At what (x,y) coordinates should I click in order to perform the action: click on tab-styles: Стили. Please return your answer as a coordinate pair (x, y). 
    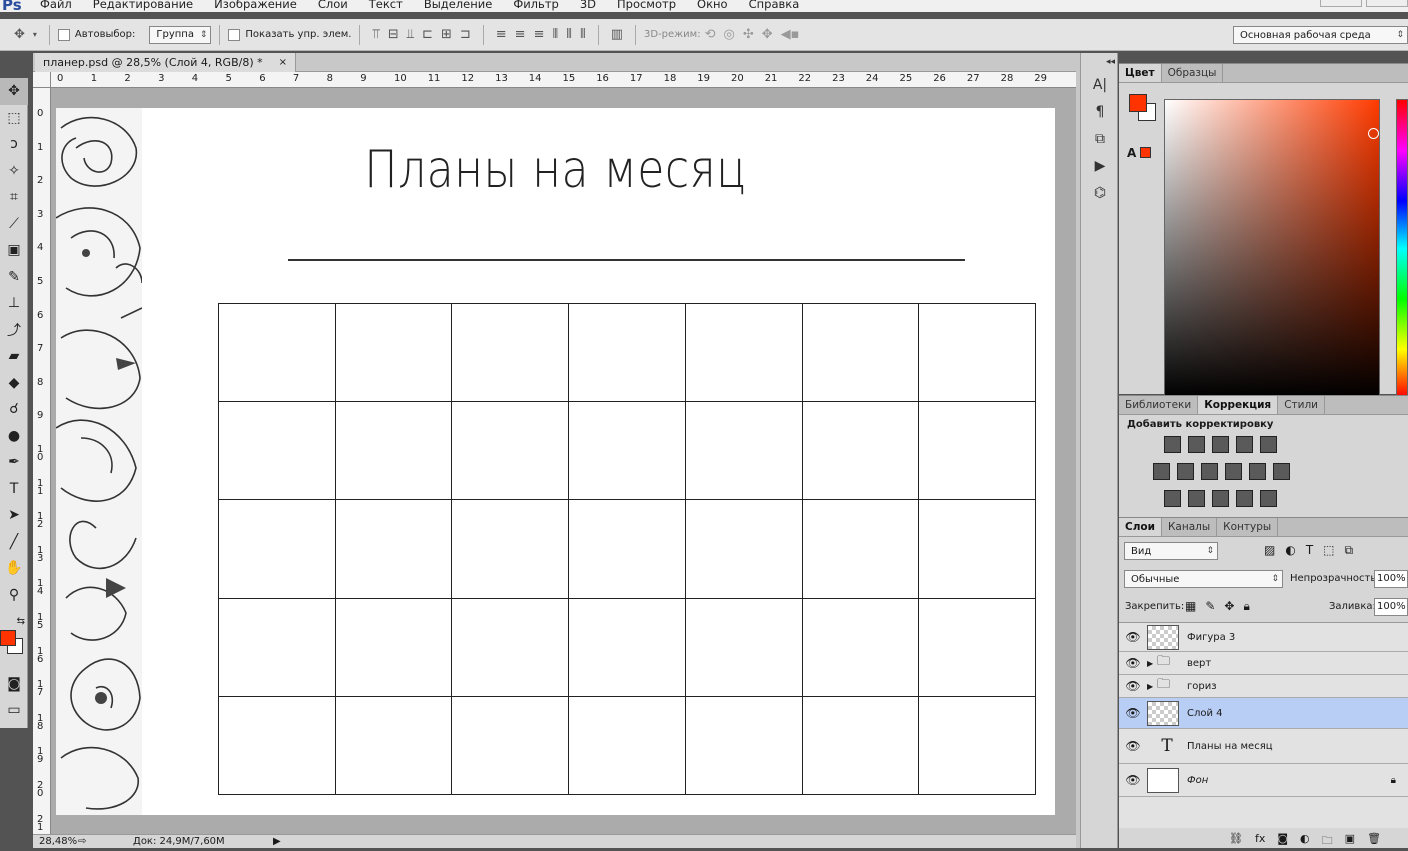
    Looking at the image, I should click on (1301, 405).